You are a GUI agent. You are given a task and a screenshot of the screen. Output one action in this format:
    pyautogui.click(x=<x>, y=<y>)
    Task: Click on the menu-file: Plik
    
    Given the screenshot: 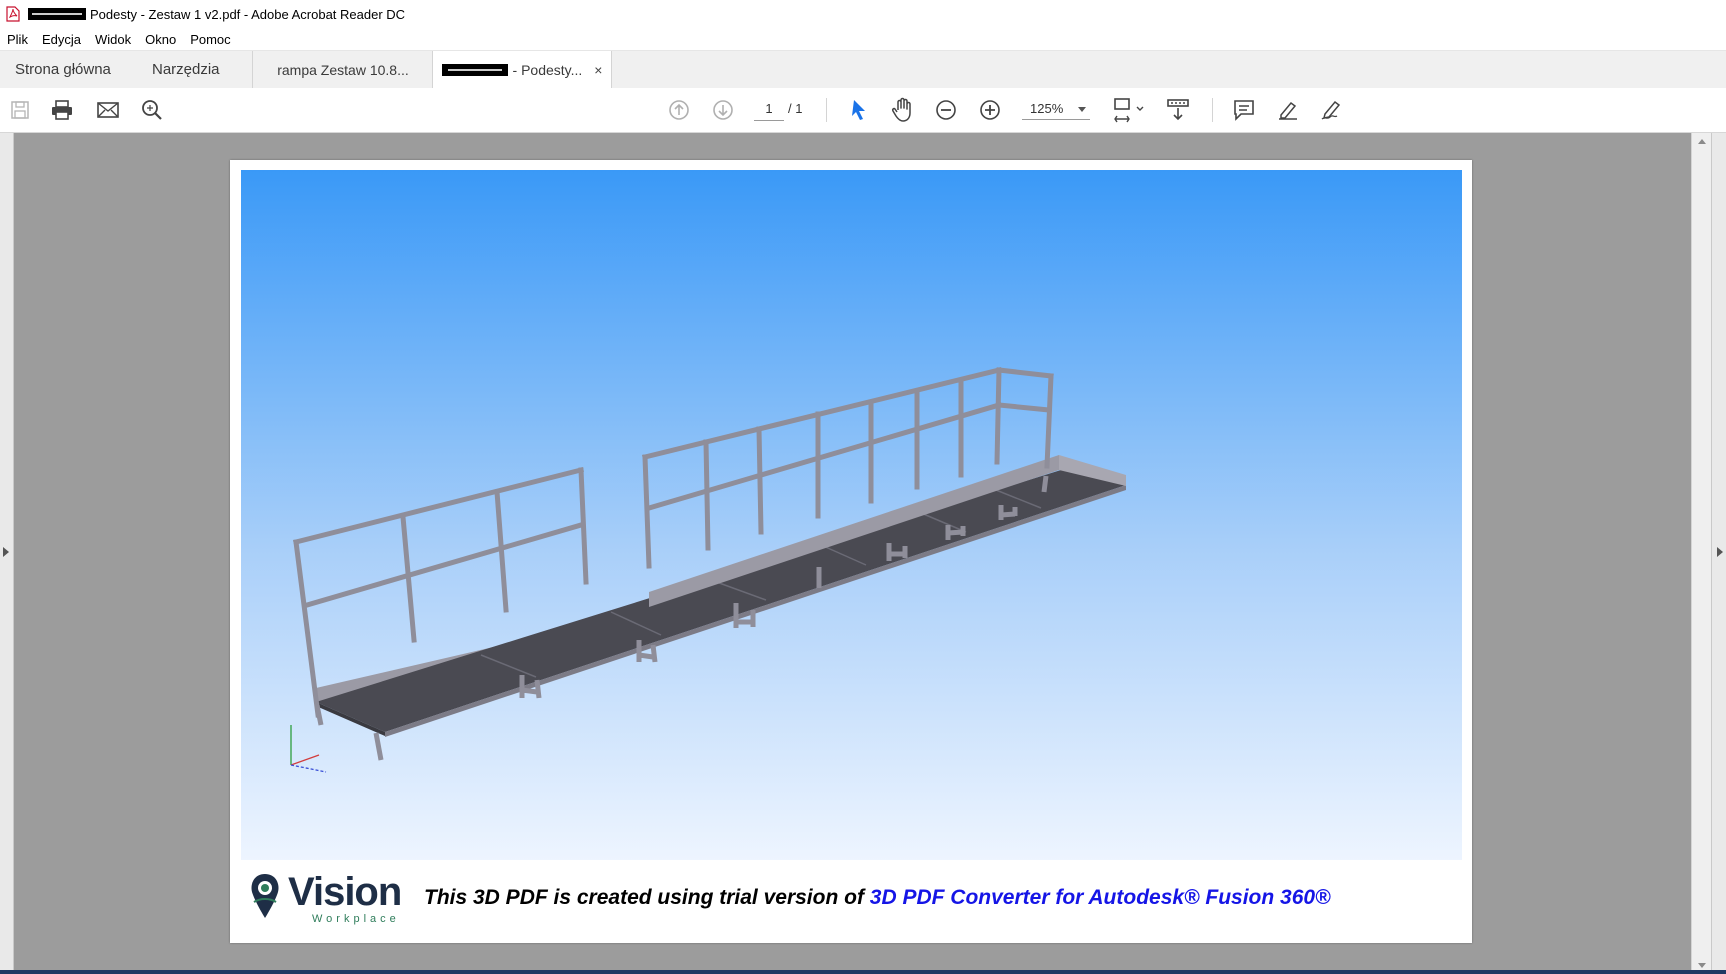 What is the action you would take?
    pyautogui.click(x=17, y=39)
    